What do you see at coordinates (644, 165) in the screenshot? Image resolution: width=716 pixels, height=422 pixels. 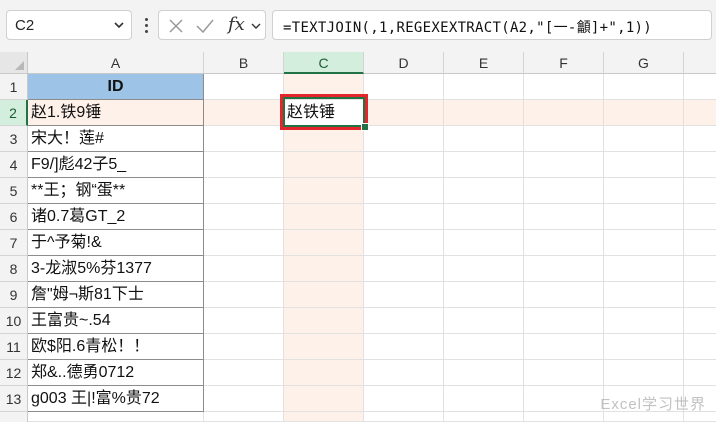 I see `cell-g4` at bounding box center [644, 165].